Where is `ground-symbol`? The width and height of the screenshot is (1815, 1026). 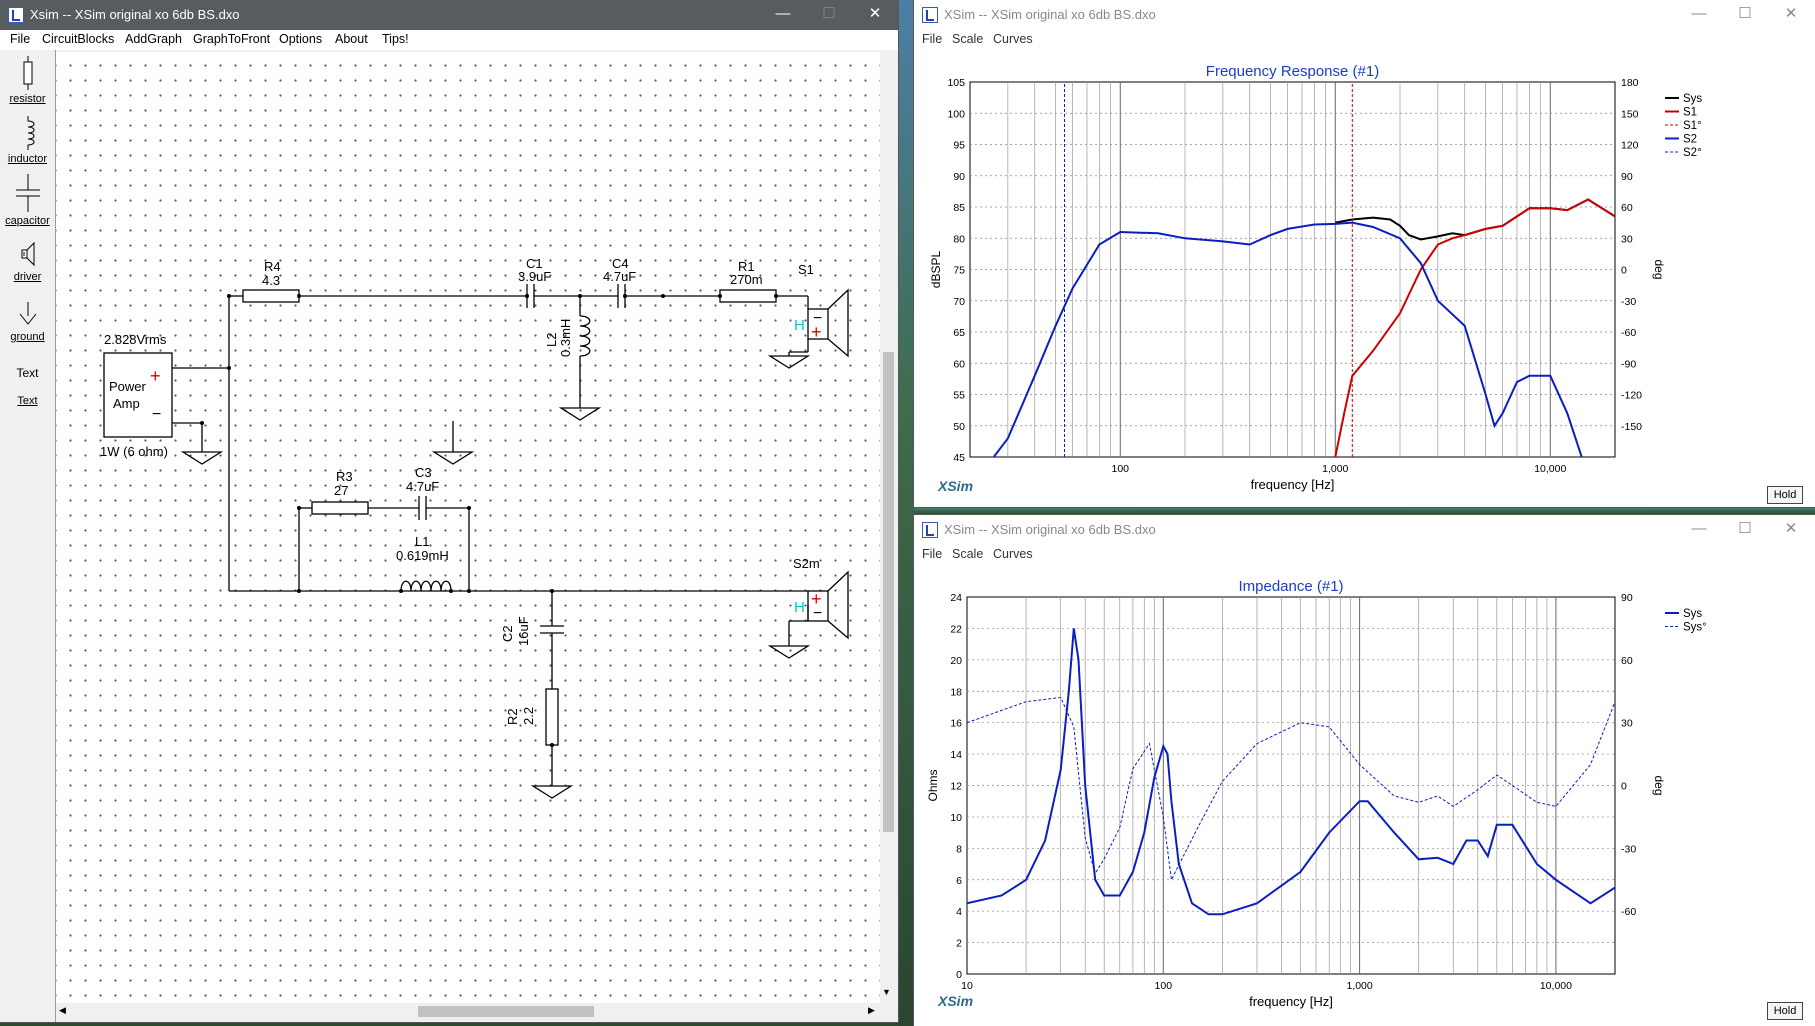 ground-symbol is located at coordinates (202, 458).